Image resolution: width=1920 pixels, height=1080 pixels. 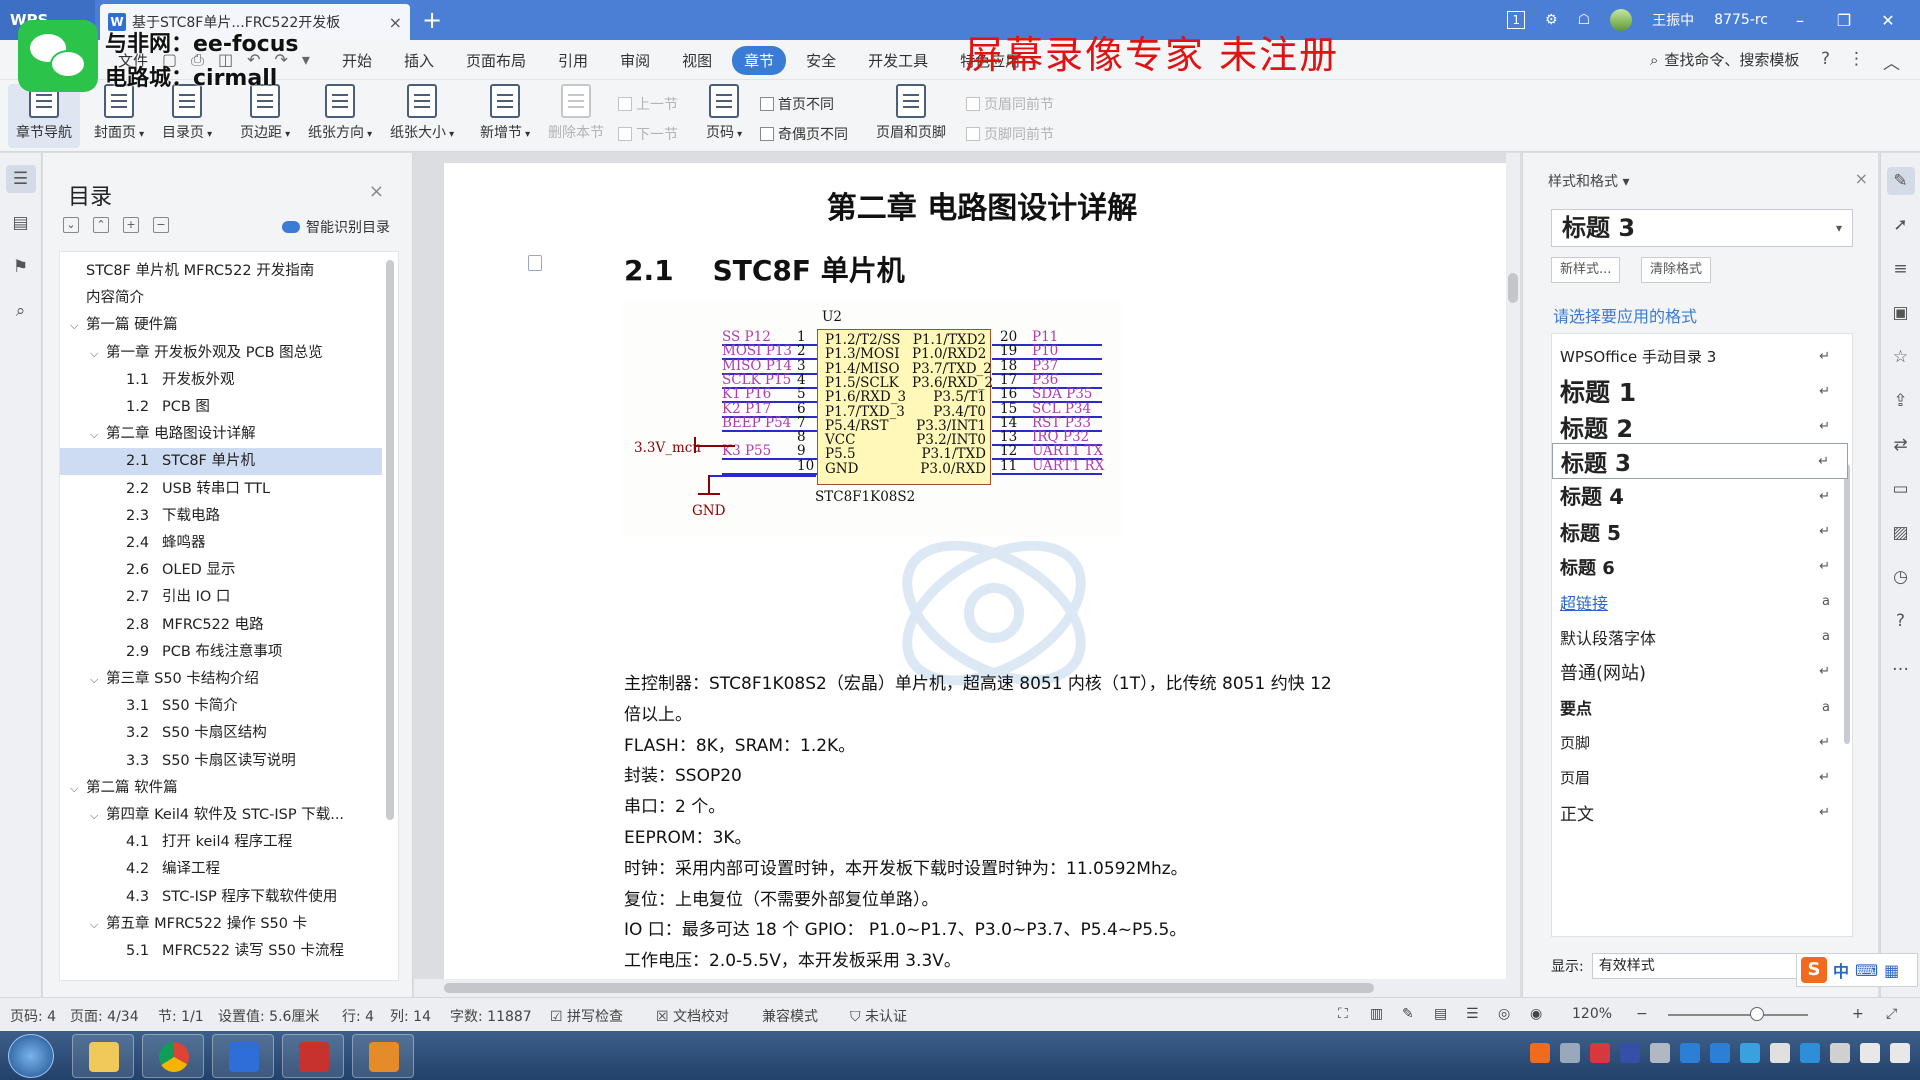 I want to click on edit-mode-icon: ✎, so click(x=1408, y=1014).